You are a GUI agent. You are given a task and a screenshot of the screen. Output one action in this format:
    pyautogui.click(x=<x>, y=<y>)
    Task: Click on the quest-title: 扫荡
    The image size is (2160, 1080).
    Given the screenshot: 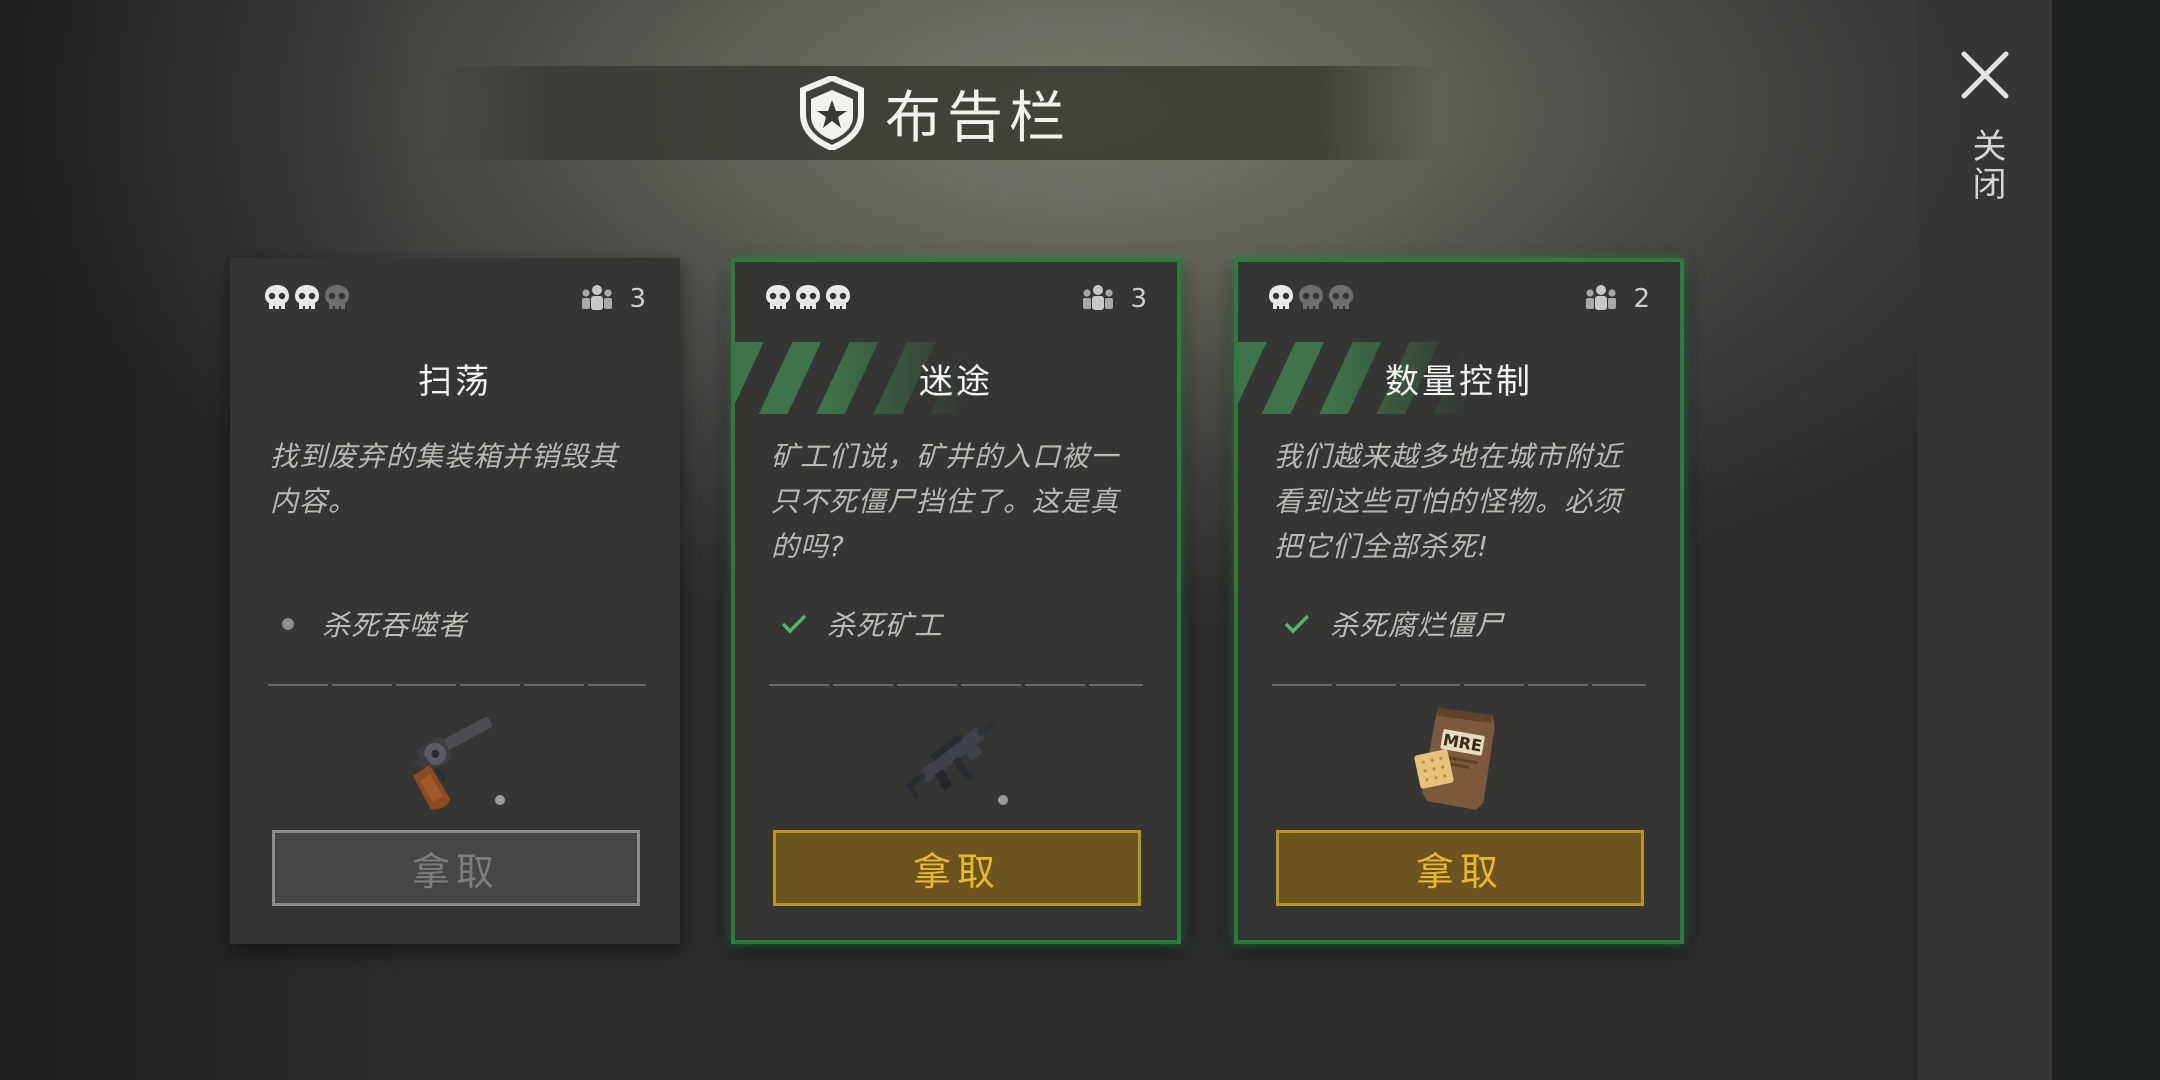 What is the action you would take?
    pyautogui.click(x=455, y=382)
    